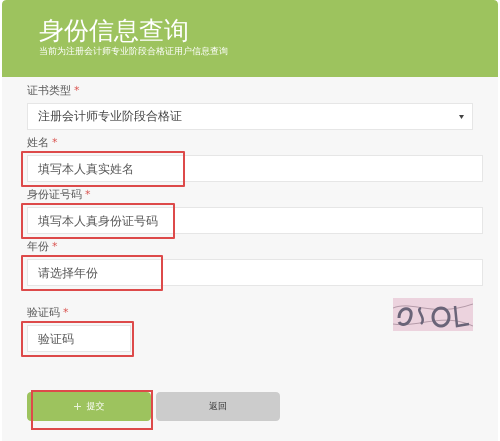 The width and height of the screenshot is (500, 441). Describe the element at coordinates (461, 116) in the screenshot. I see `caret-icon` at that location.